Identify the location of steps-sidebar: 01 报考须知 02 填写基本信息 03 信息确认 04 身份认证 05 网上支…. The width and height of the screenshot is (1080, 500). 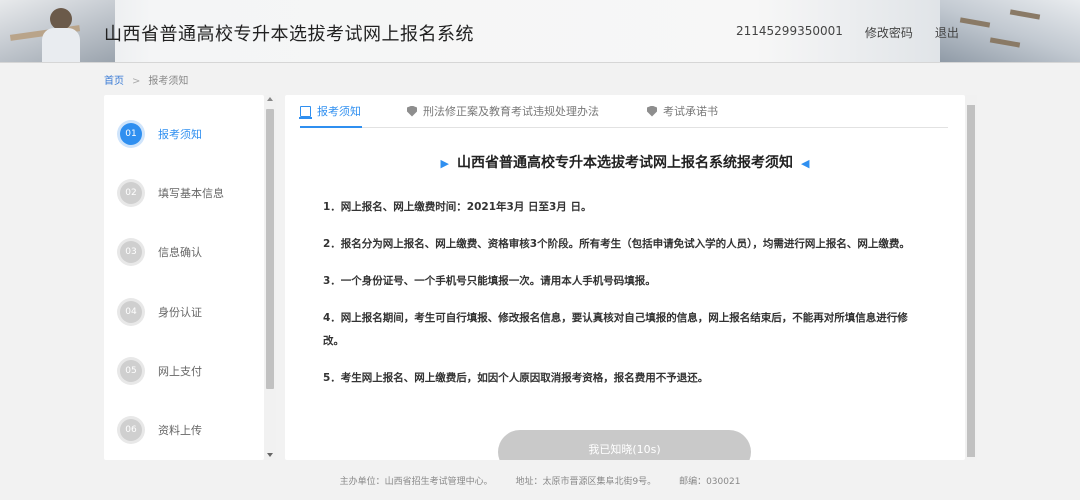
(184, 277).